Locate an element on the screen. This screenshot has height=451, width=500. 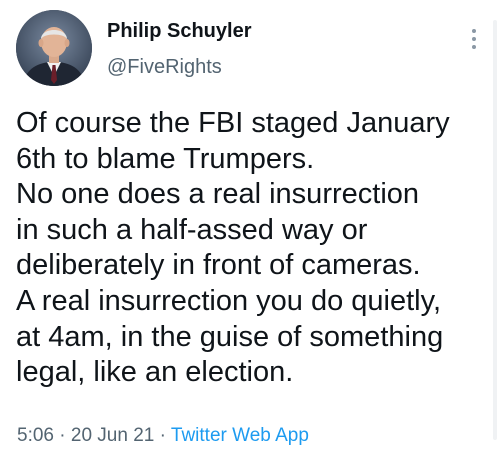
tweet-text-line: No one does a real insurrection is located at coordinates (218, 194).